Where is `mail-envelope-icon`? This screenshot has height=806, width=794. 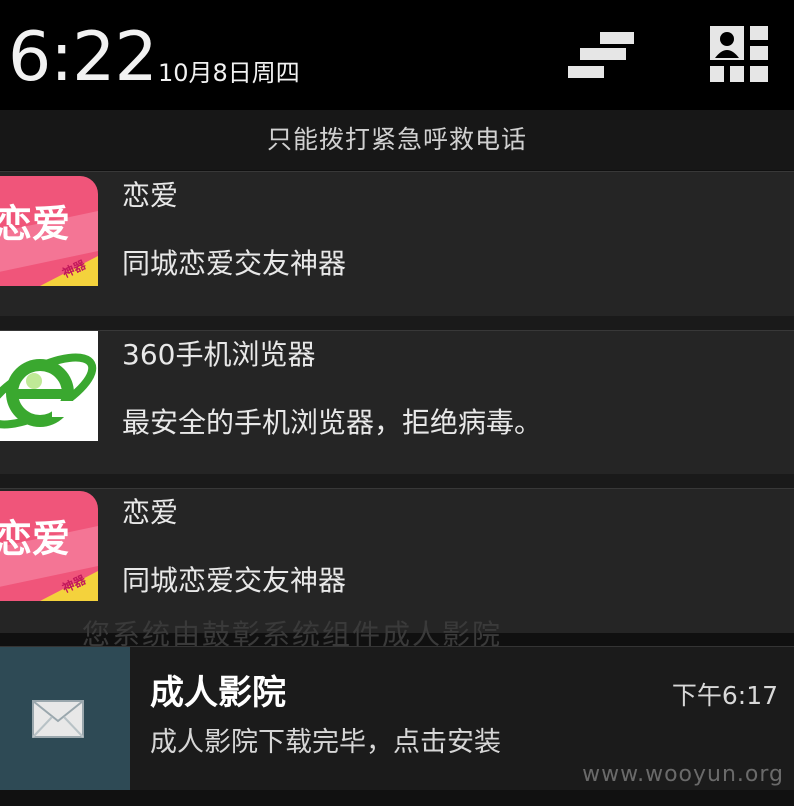 mail-envelope-icon is located at coordinates (65, 719).